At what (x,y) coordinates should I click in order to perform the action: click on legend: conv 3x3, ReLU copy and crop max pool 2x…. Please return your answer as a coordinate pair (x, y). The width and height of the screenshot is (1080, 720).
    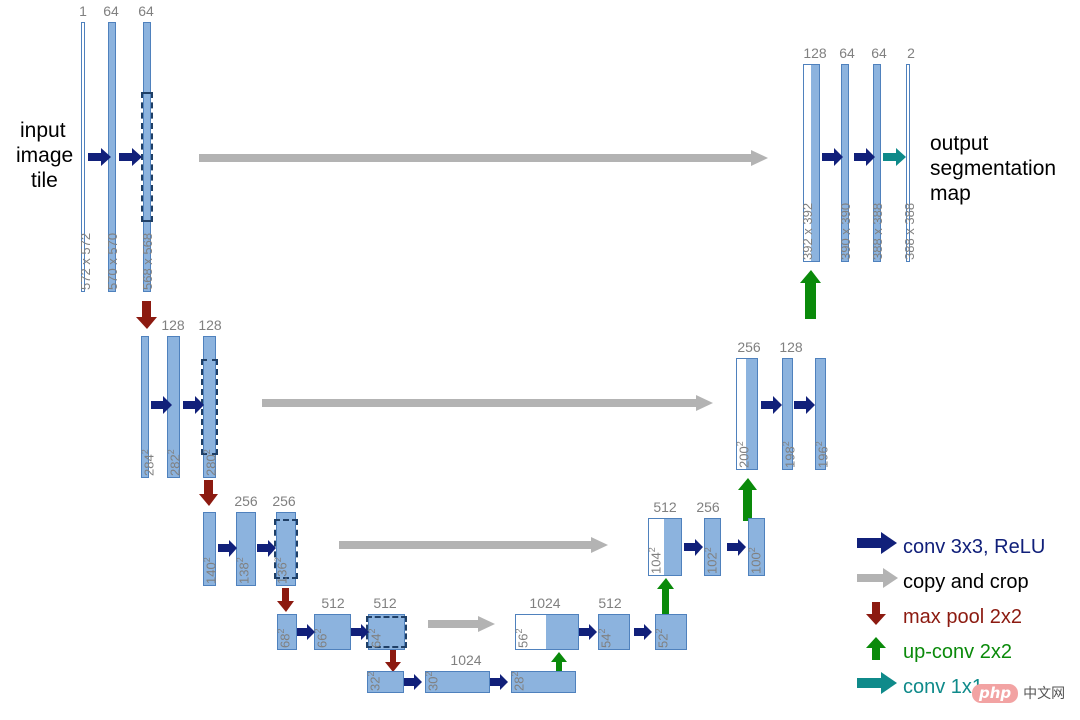
    Looking at the image, I should click on (967, 617).